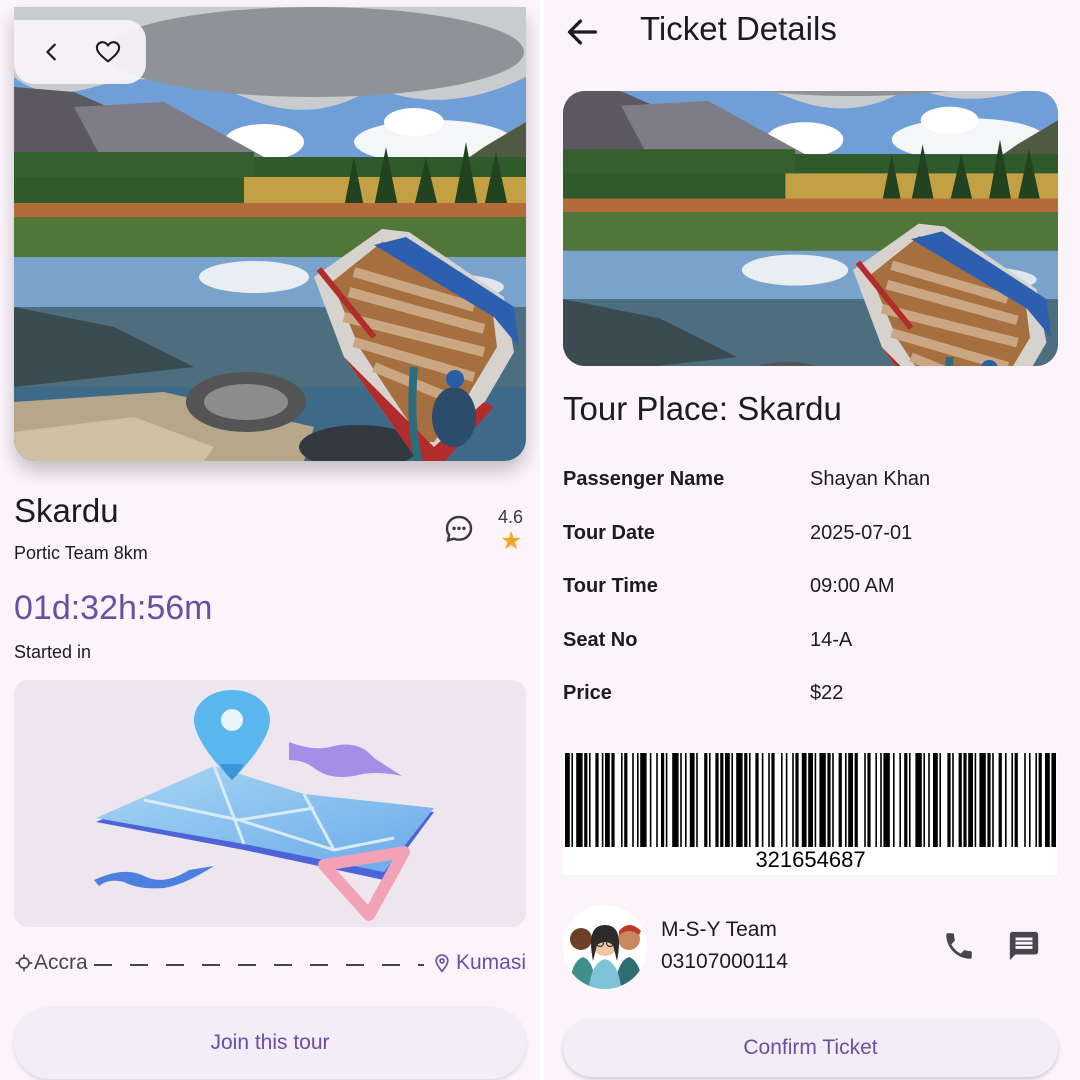 This screenshot has width=1080, height=1080. What do you see at coordinates (810, 1048) in the screenshot?
I see `confirm-ticket-button: Confirm Ticket` at bounding box center [810, 1048].